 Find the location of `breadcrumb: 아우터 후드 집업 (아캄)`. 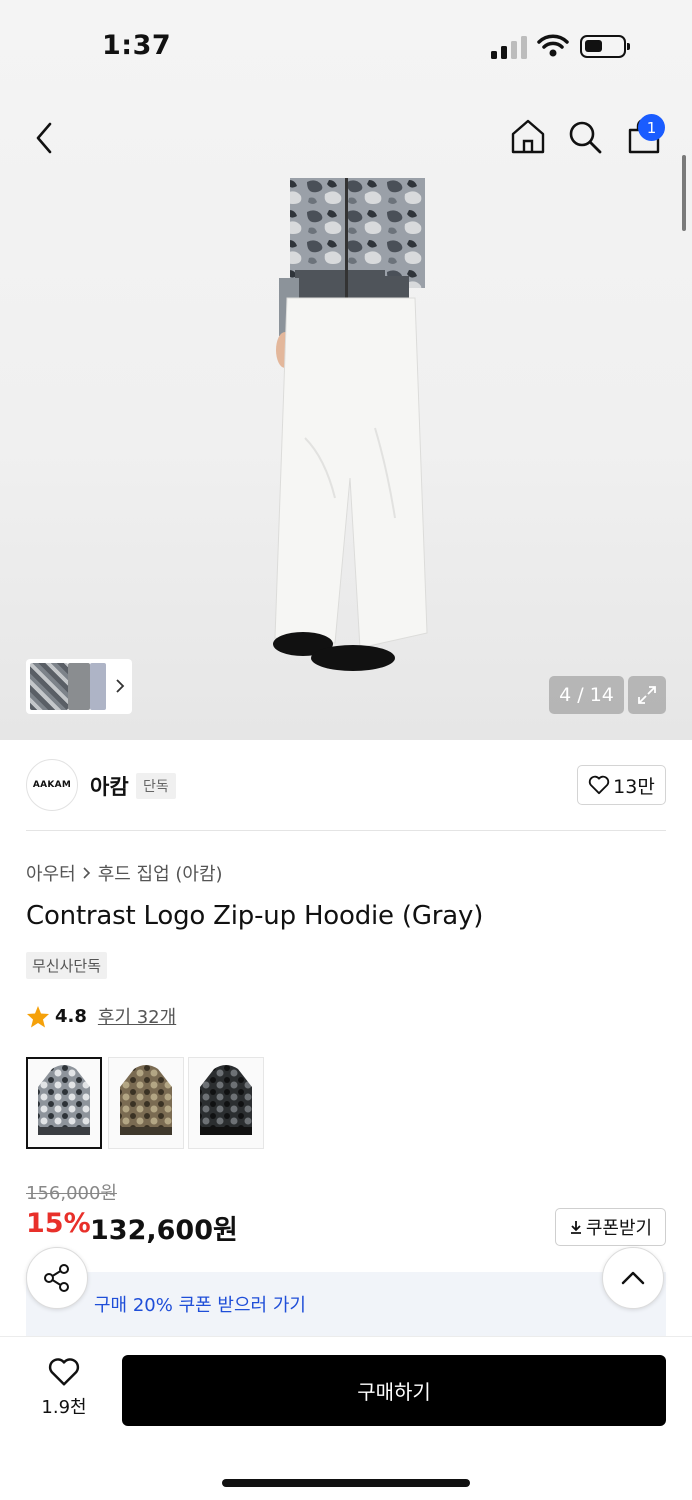

breadcrumb: 아우터 후드 집업 (아캄) is located at coordinates (124, 873).